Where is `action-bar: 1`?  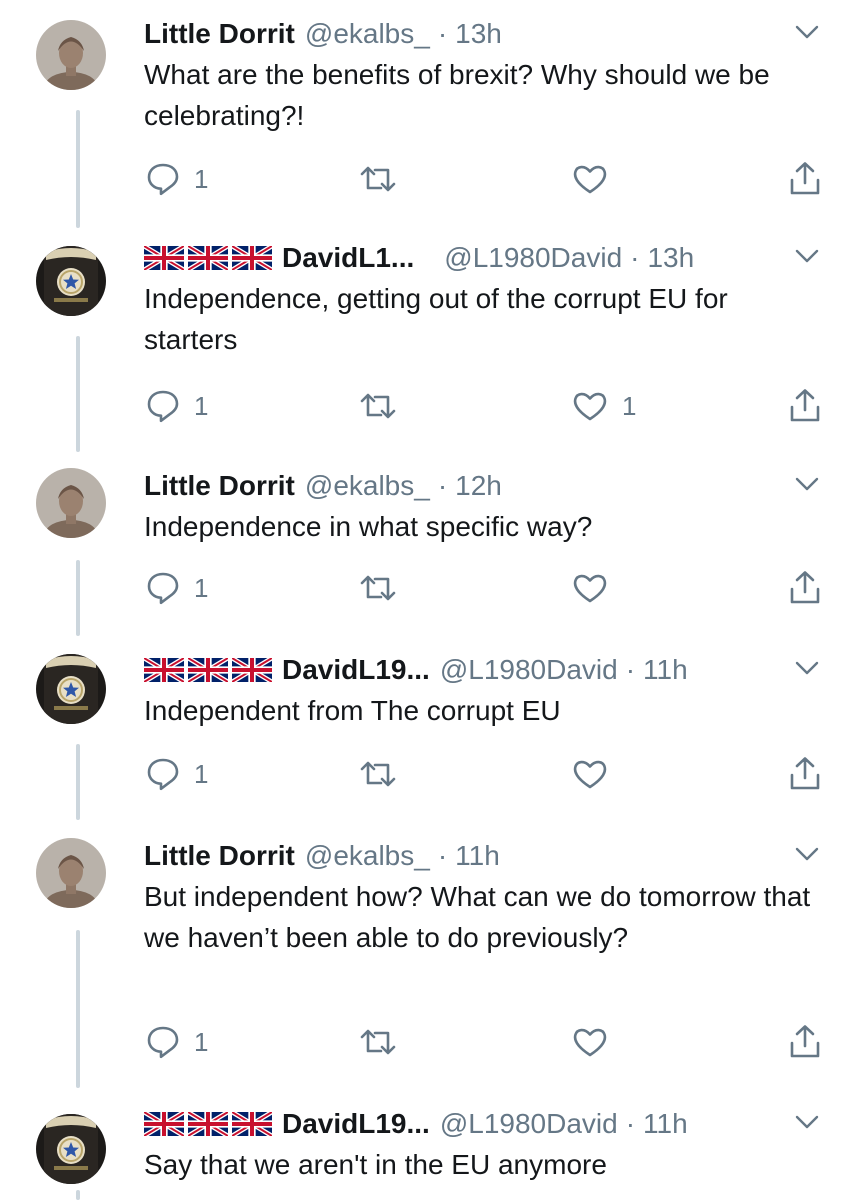
action-bar: 1 is located at coordinates (429, 774).